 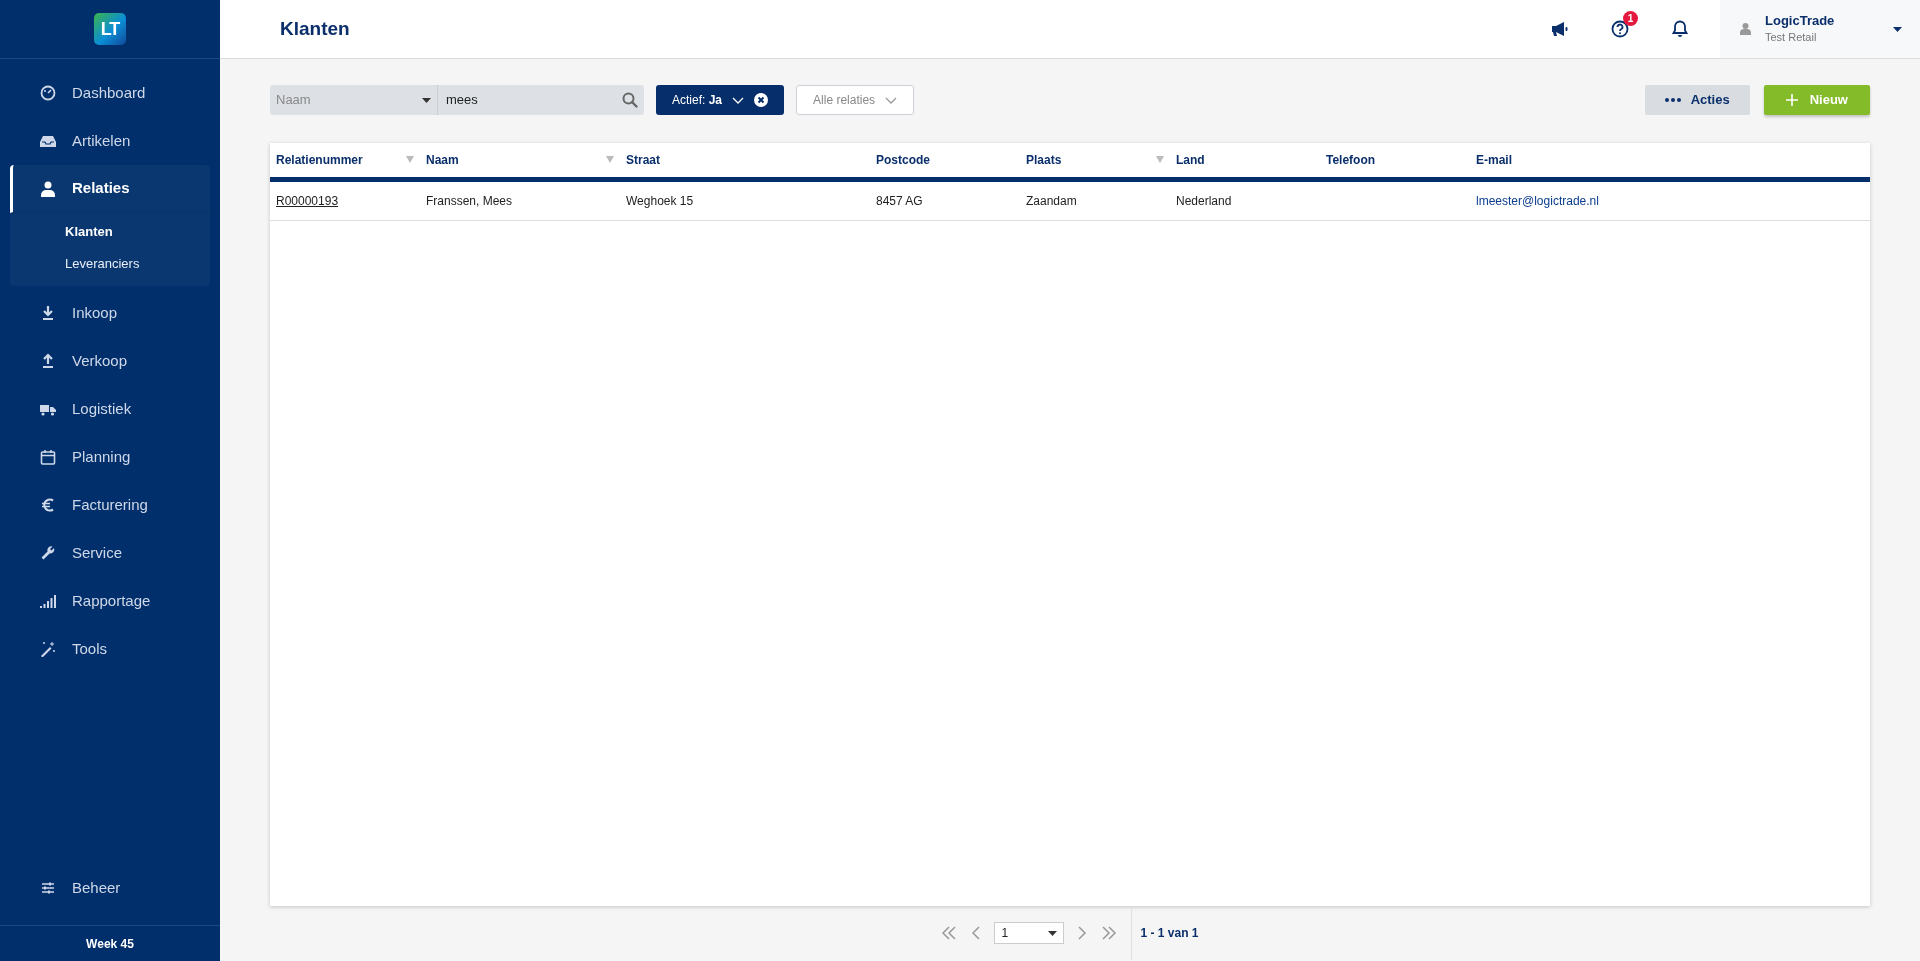 I want to click on plus-icon, so click(x=1791, y=100).